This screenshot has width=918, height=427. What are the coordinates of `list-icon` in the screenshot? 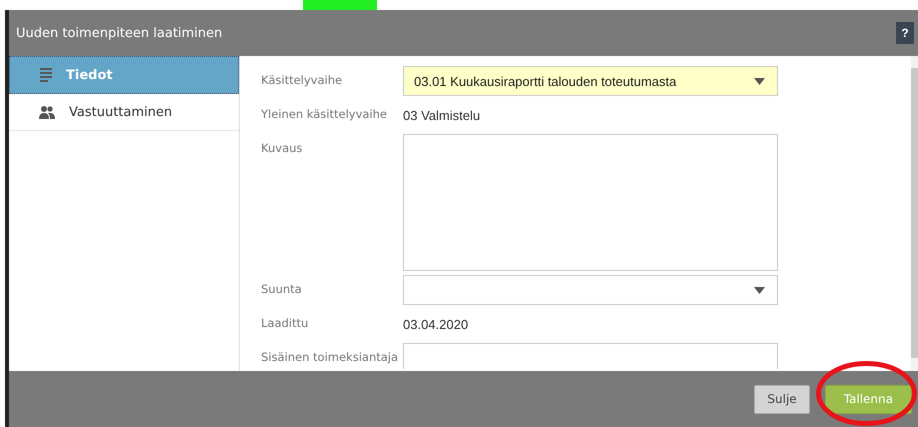 It's located at (46, 75).